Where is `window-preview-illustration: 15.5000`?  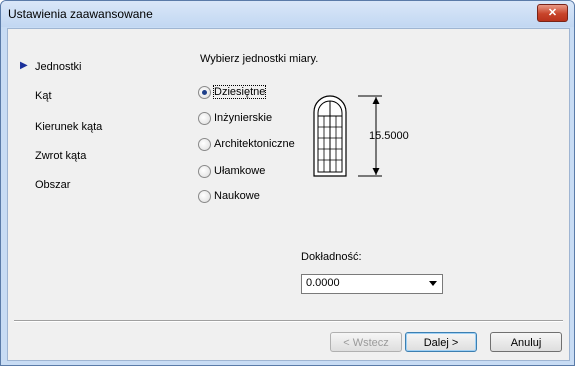 window-preview-illustration: 15.5000 is located at coordinates (361, 136).